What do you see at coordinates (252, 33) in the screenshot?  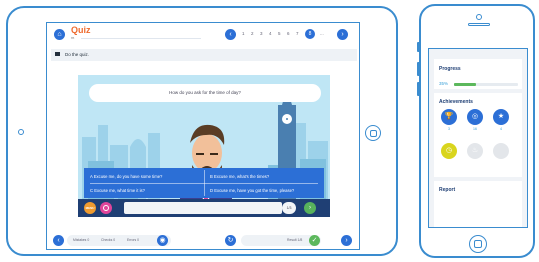 I see `page-number: 2` at bounding box center [252, 33].